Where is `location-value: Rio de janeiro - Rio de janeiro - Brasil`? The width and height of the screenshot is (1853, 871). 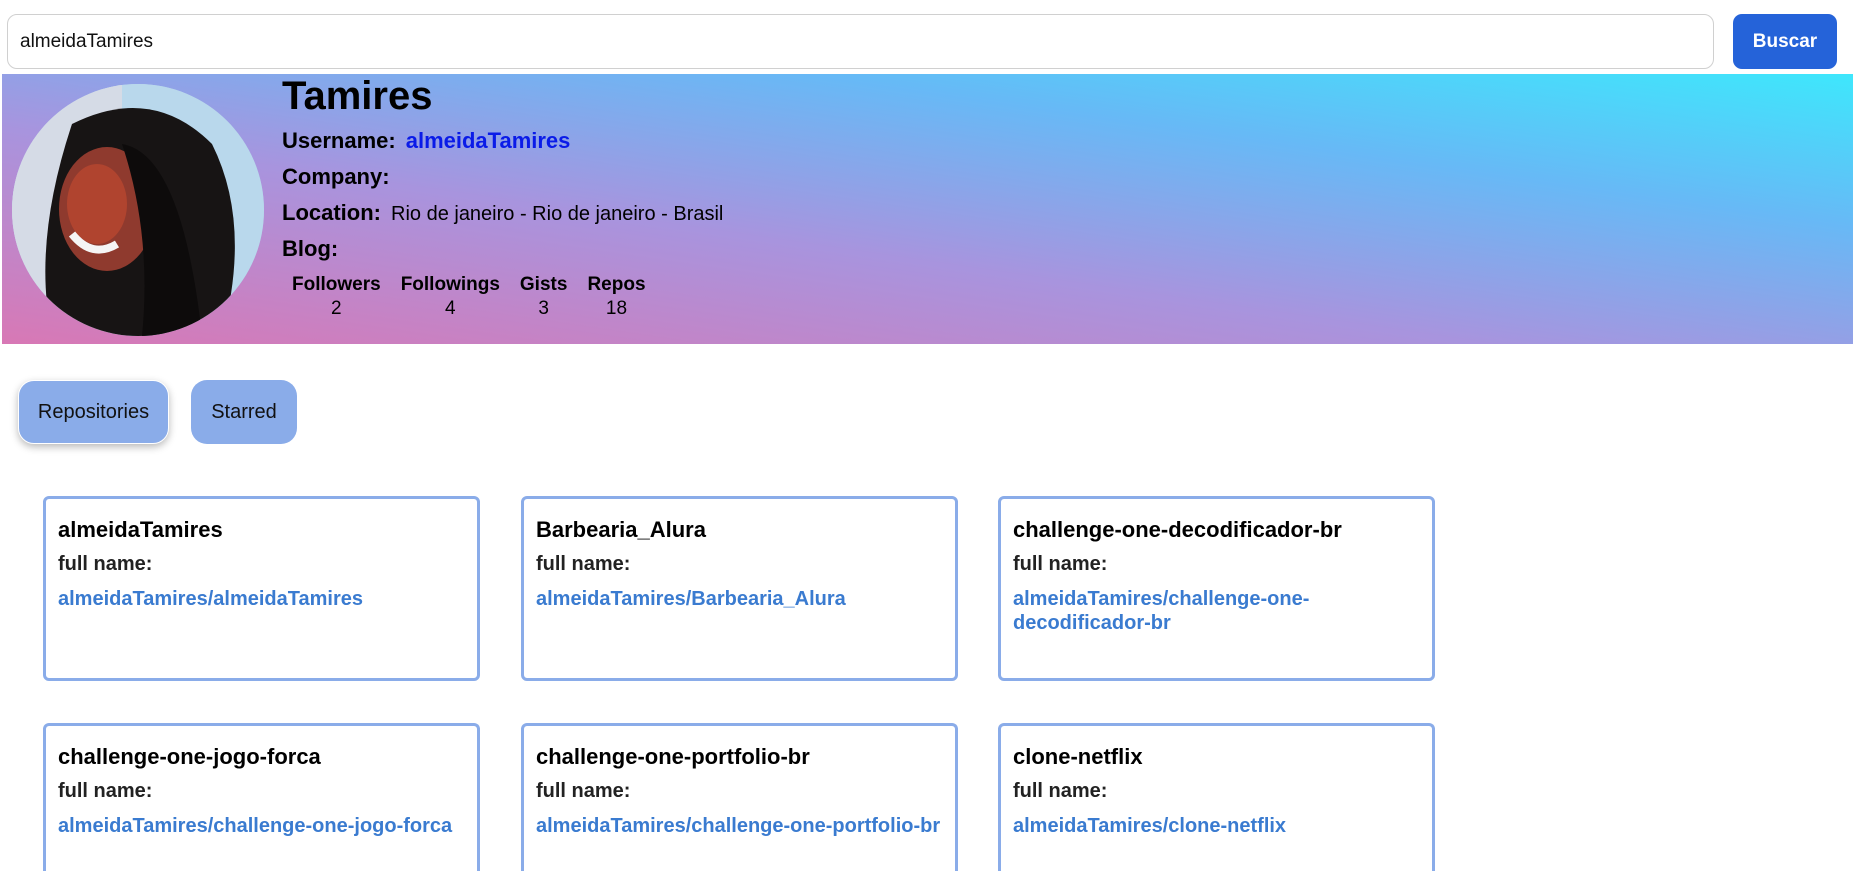
location-value: Rio de janeiro - Rio de janeiro - Brasil is located at coordinates (557, 214).